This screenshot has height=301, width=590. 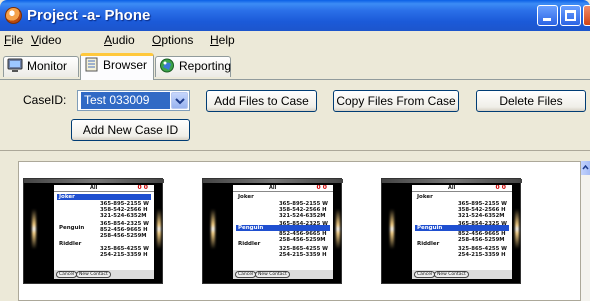 I want to click on menu-file: File, so click(x=13, y=40).